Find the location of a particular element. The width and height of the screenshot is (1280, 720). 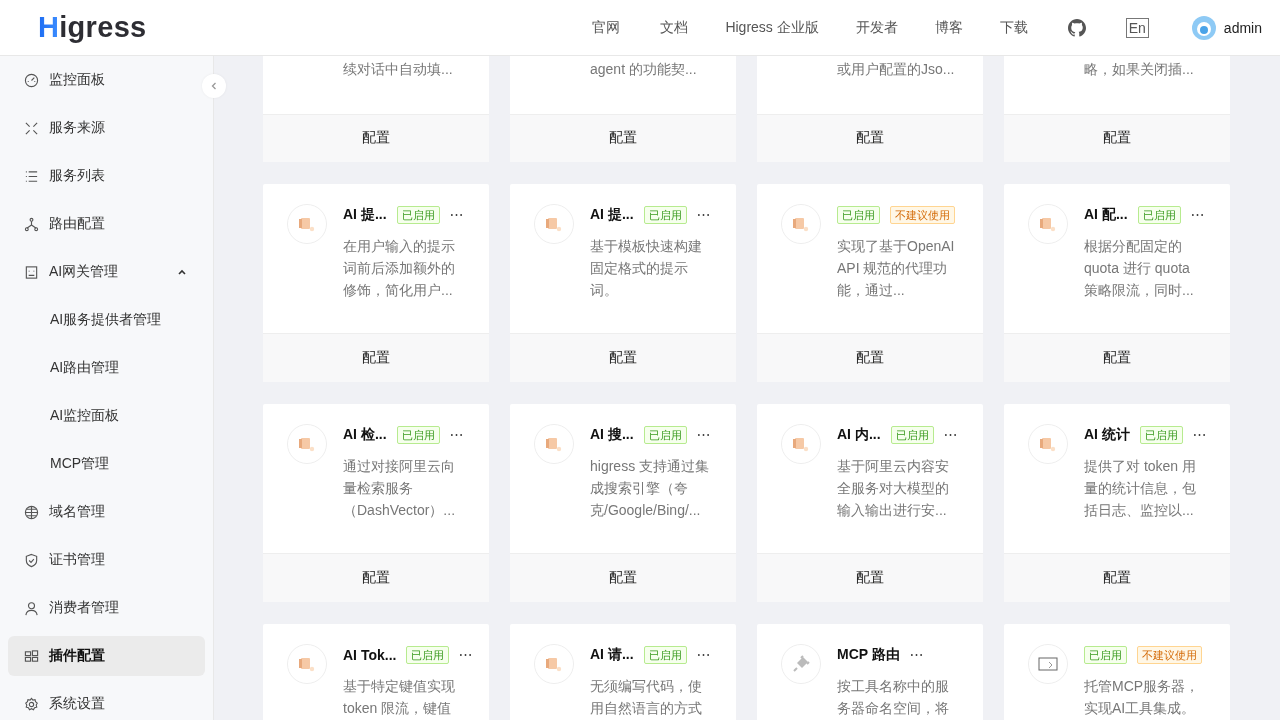

nav-link: 开发者 is located at coordinates (876, 27).